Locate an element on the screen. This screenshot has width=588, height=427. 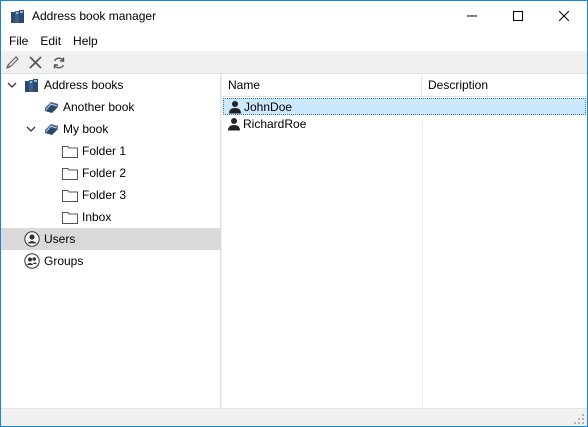
status-bar is located at coordinates (294, 417).